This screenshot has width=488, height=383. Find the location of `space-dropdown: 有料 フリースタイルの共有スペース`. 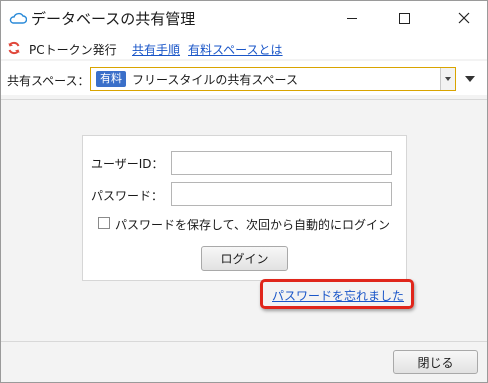

space-dropdown: 有料 フリースタイルの共有スペース is located at coordinates (273, 79).